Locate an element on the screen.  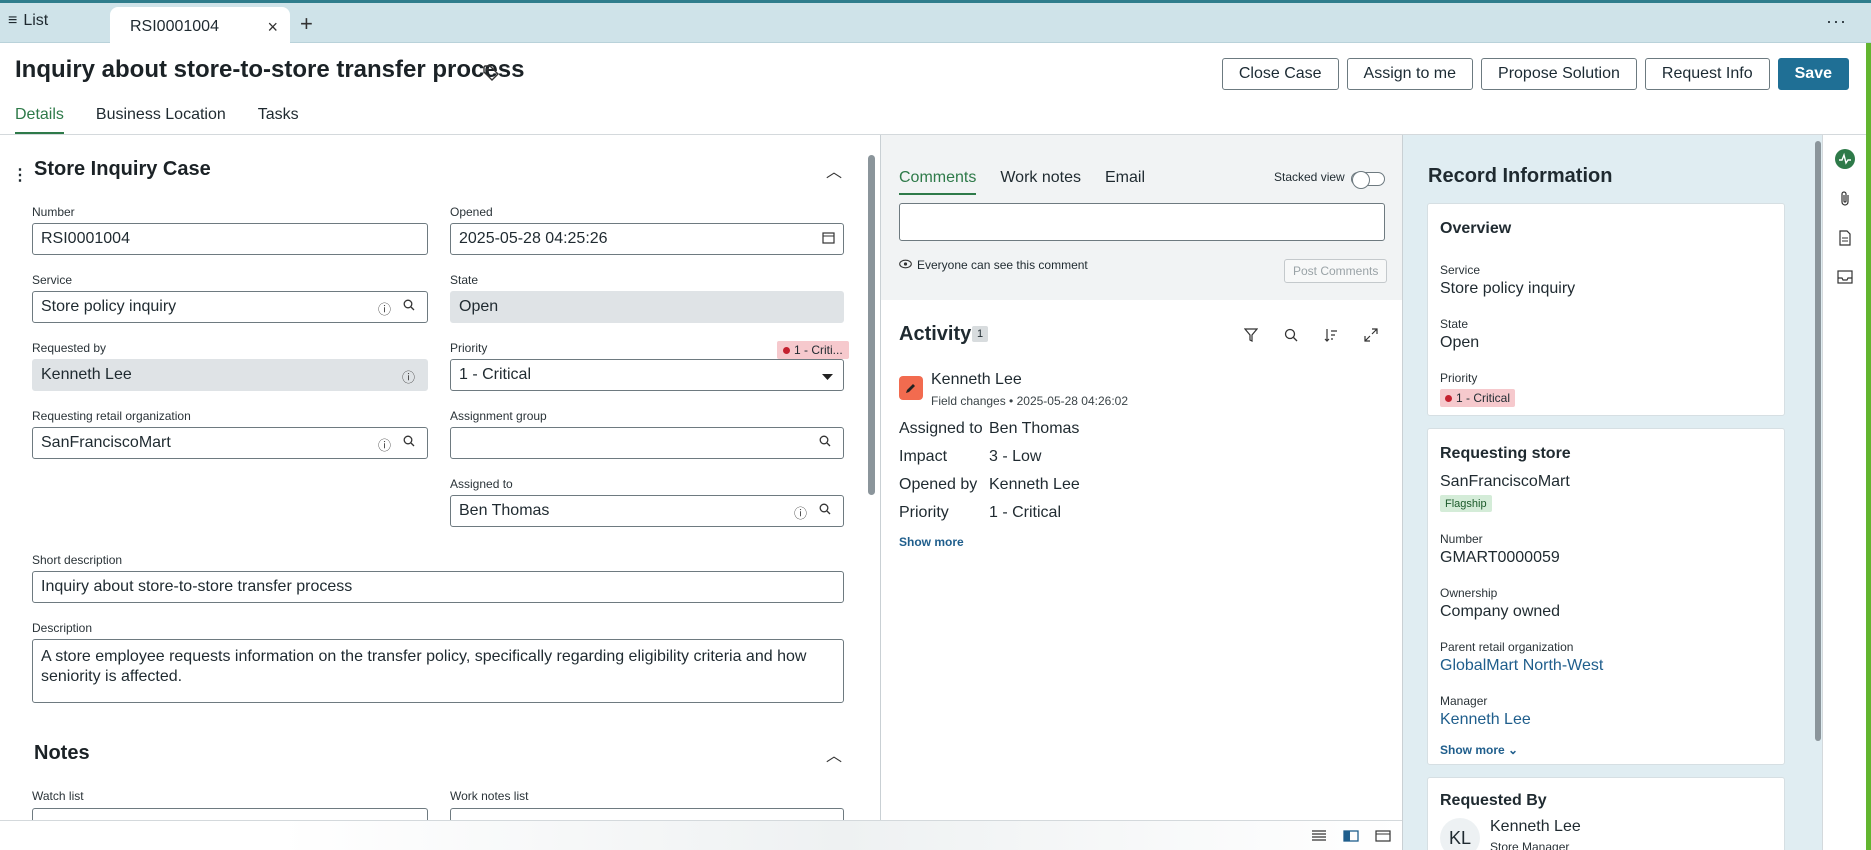
priority-select: 1 - Critical is located at coordinates (647, 375).